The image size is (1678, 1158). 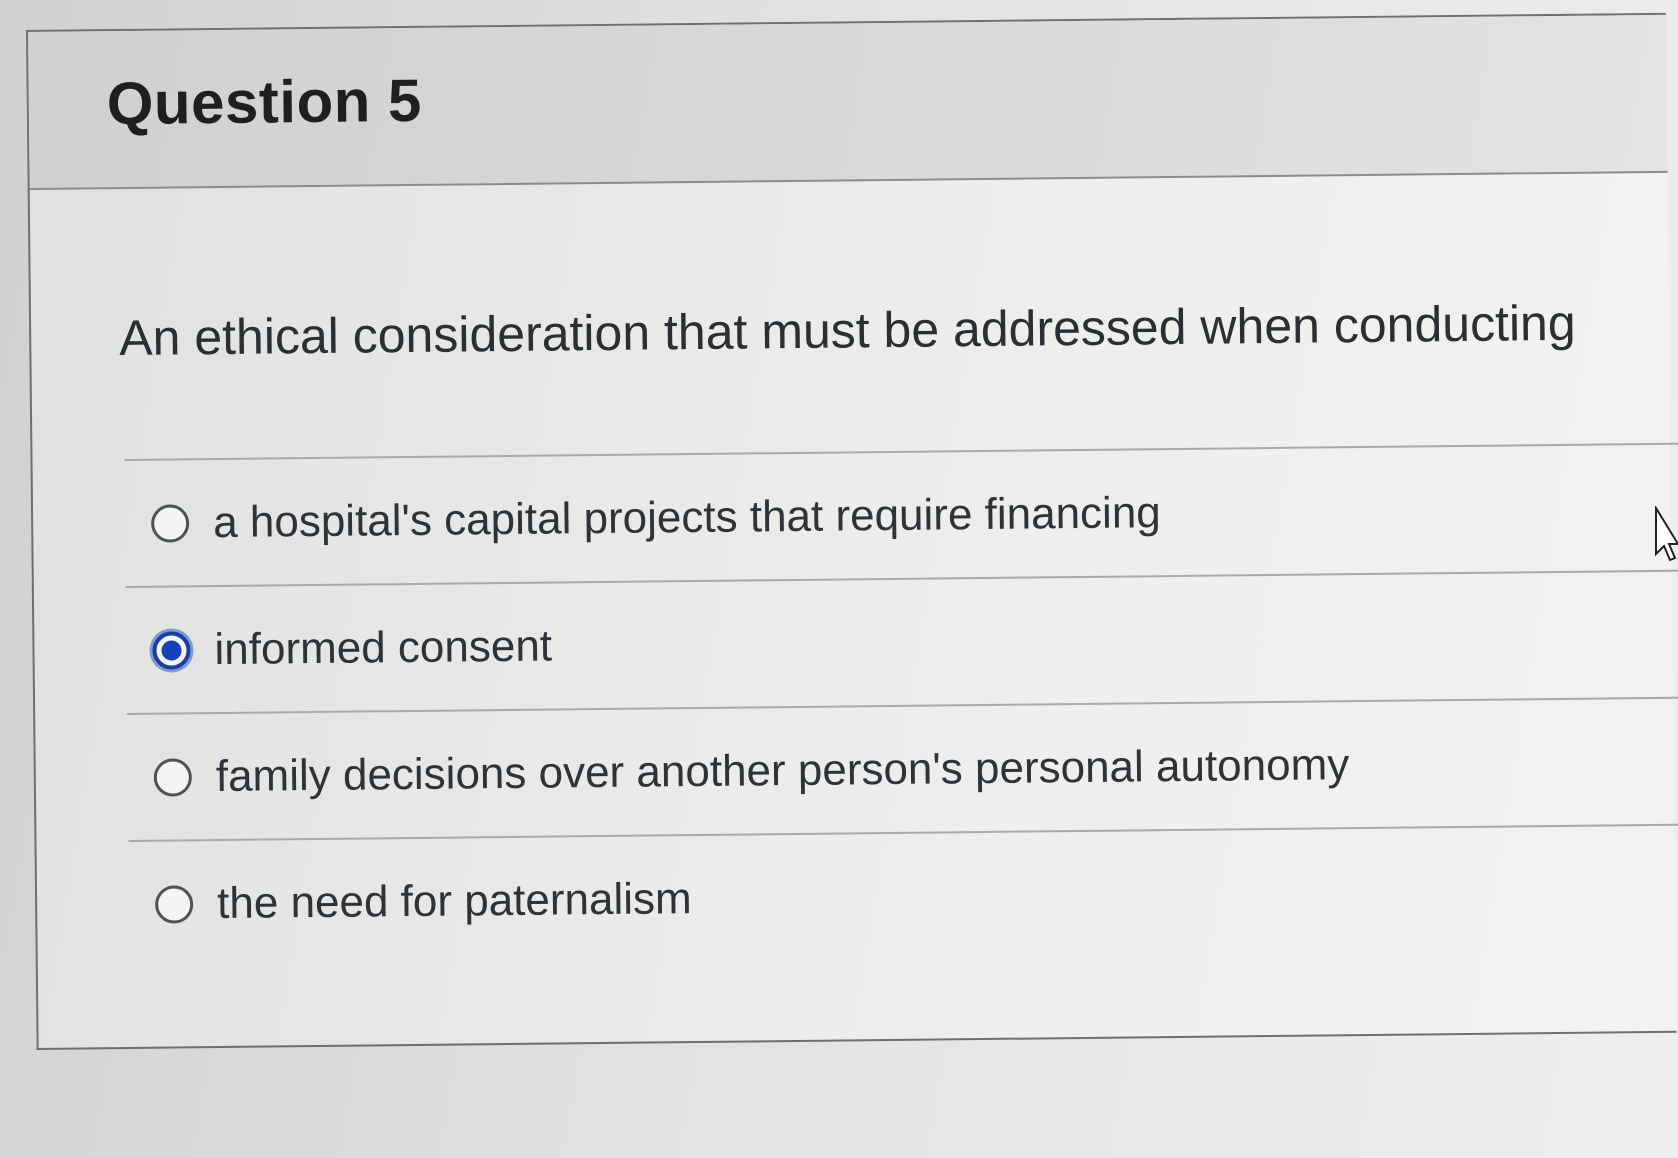 I want to click on question-title: Question 5, so click(x=264, y=102).